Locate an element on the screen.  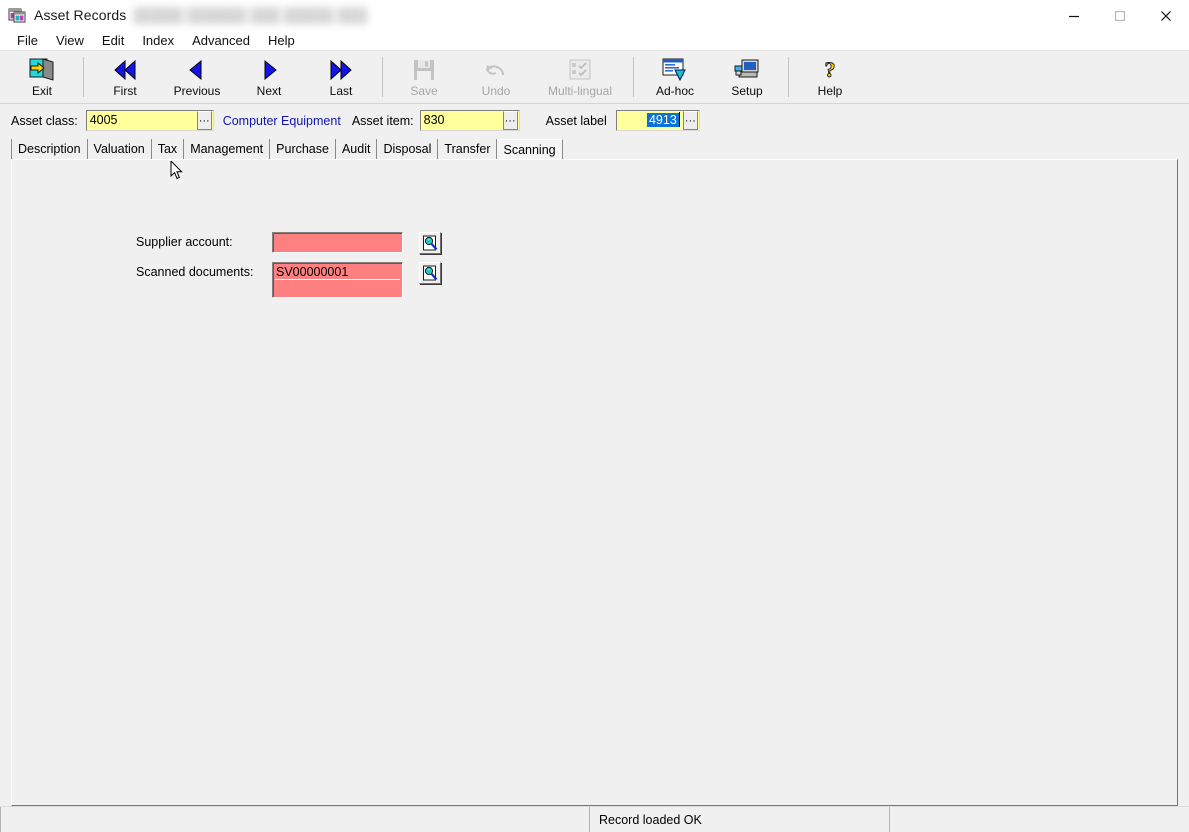
toolbar-label-adhoc: Ad-hoc is located at coordinates (675, 90).